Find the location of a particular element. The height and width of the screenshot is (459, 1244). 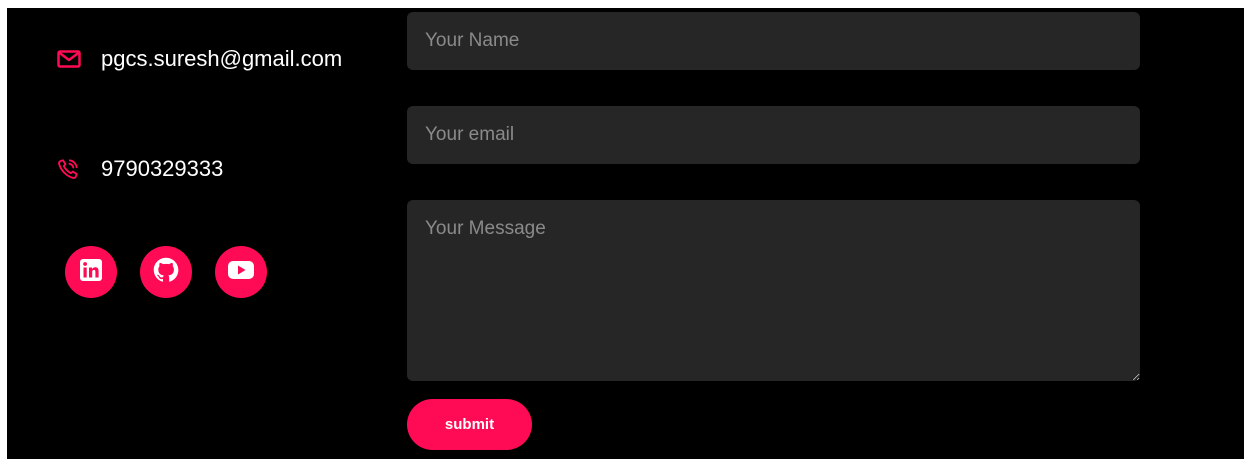

phone-call-icon is located at coordinates (70, 169).